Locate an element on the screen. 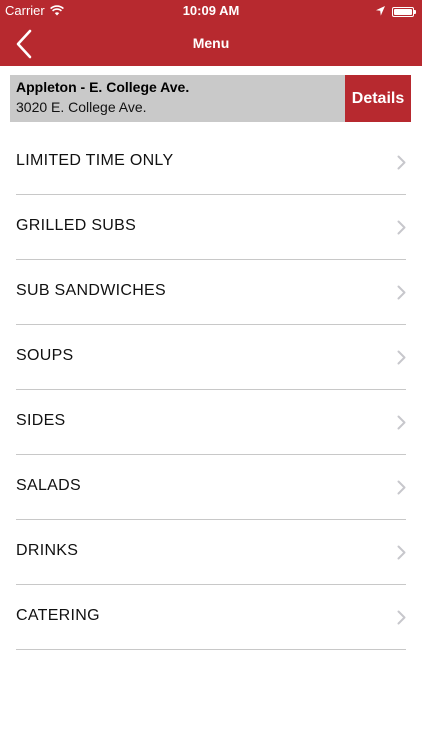 The image size is (422, 750). top-bar: Carrier 10:09 AM Menu is located at coordinates (211, 33).